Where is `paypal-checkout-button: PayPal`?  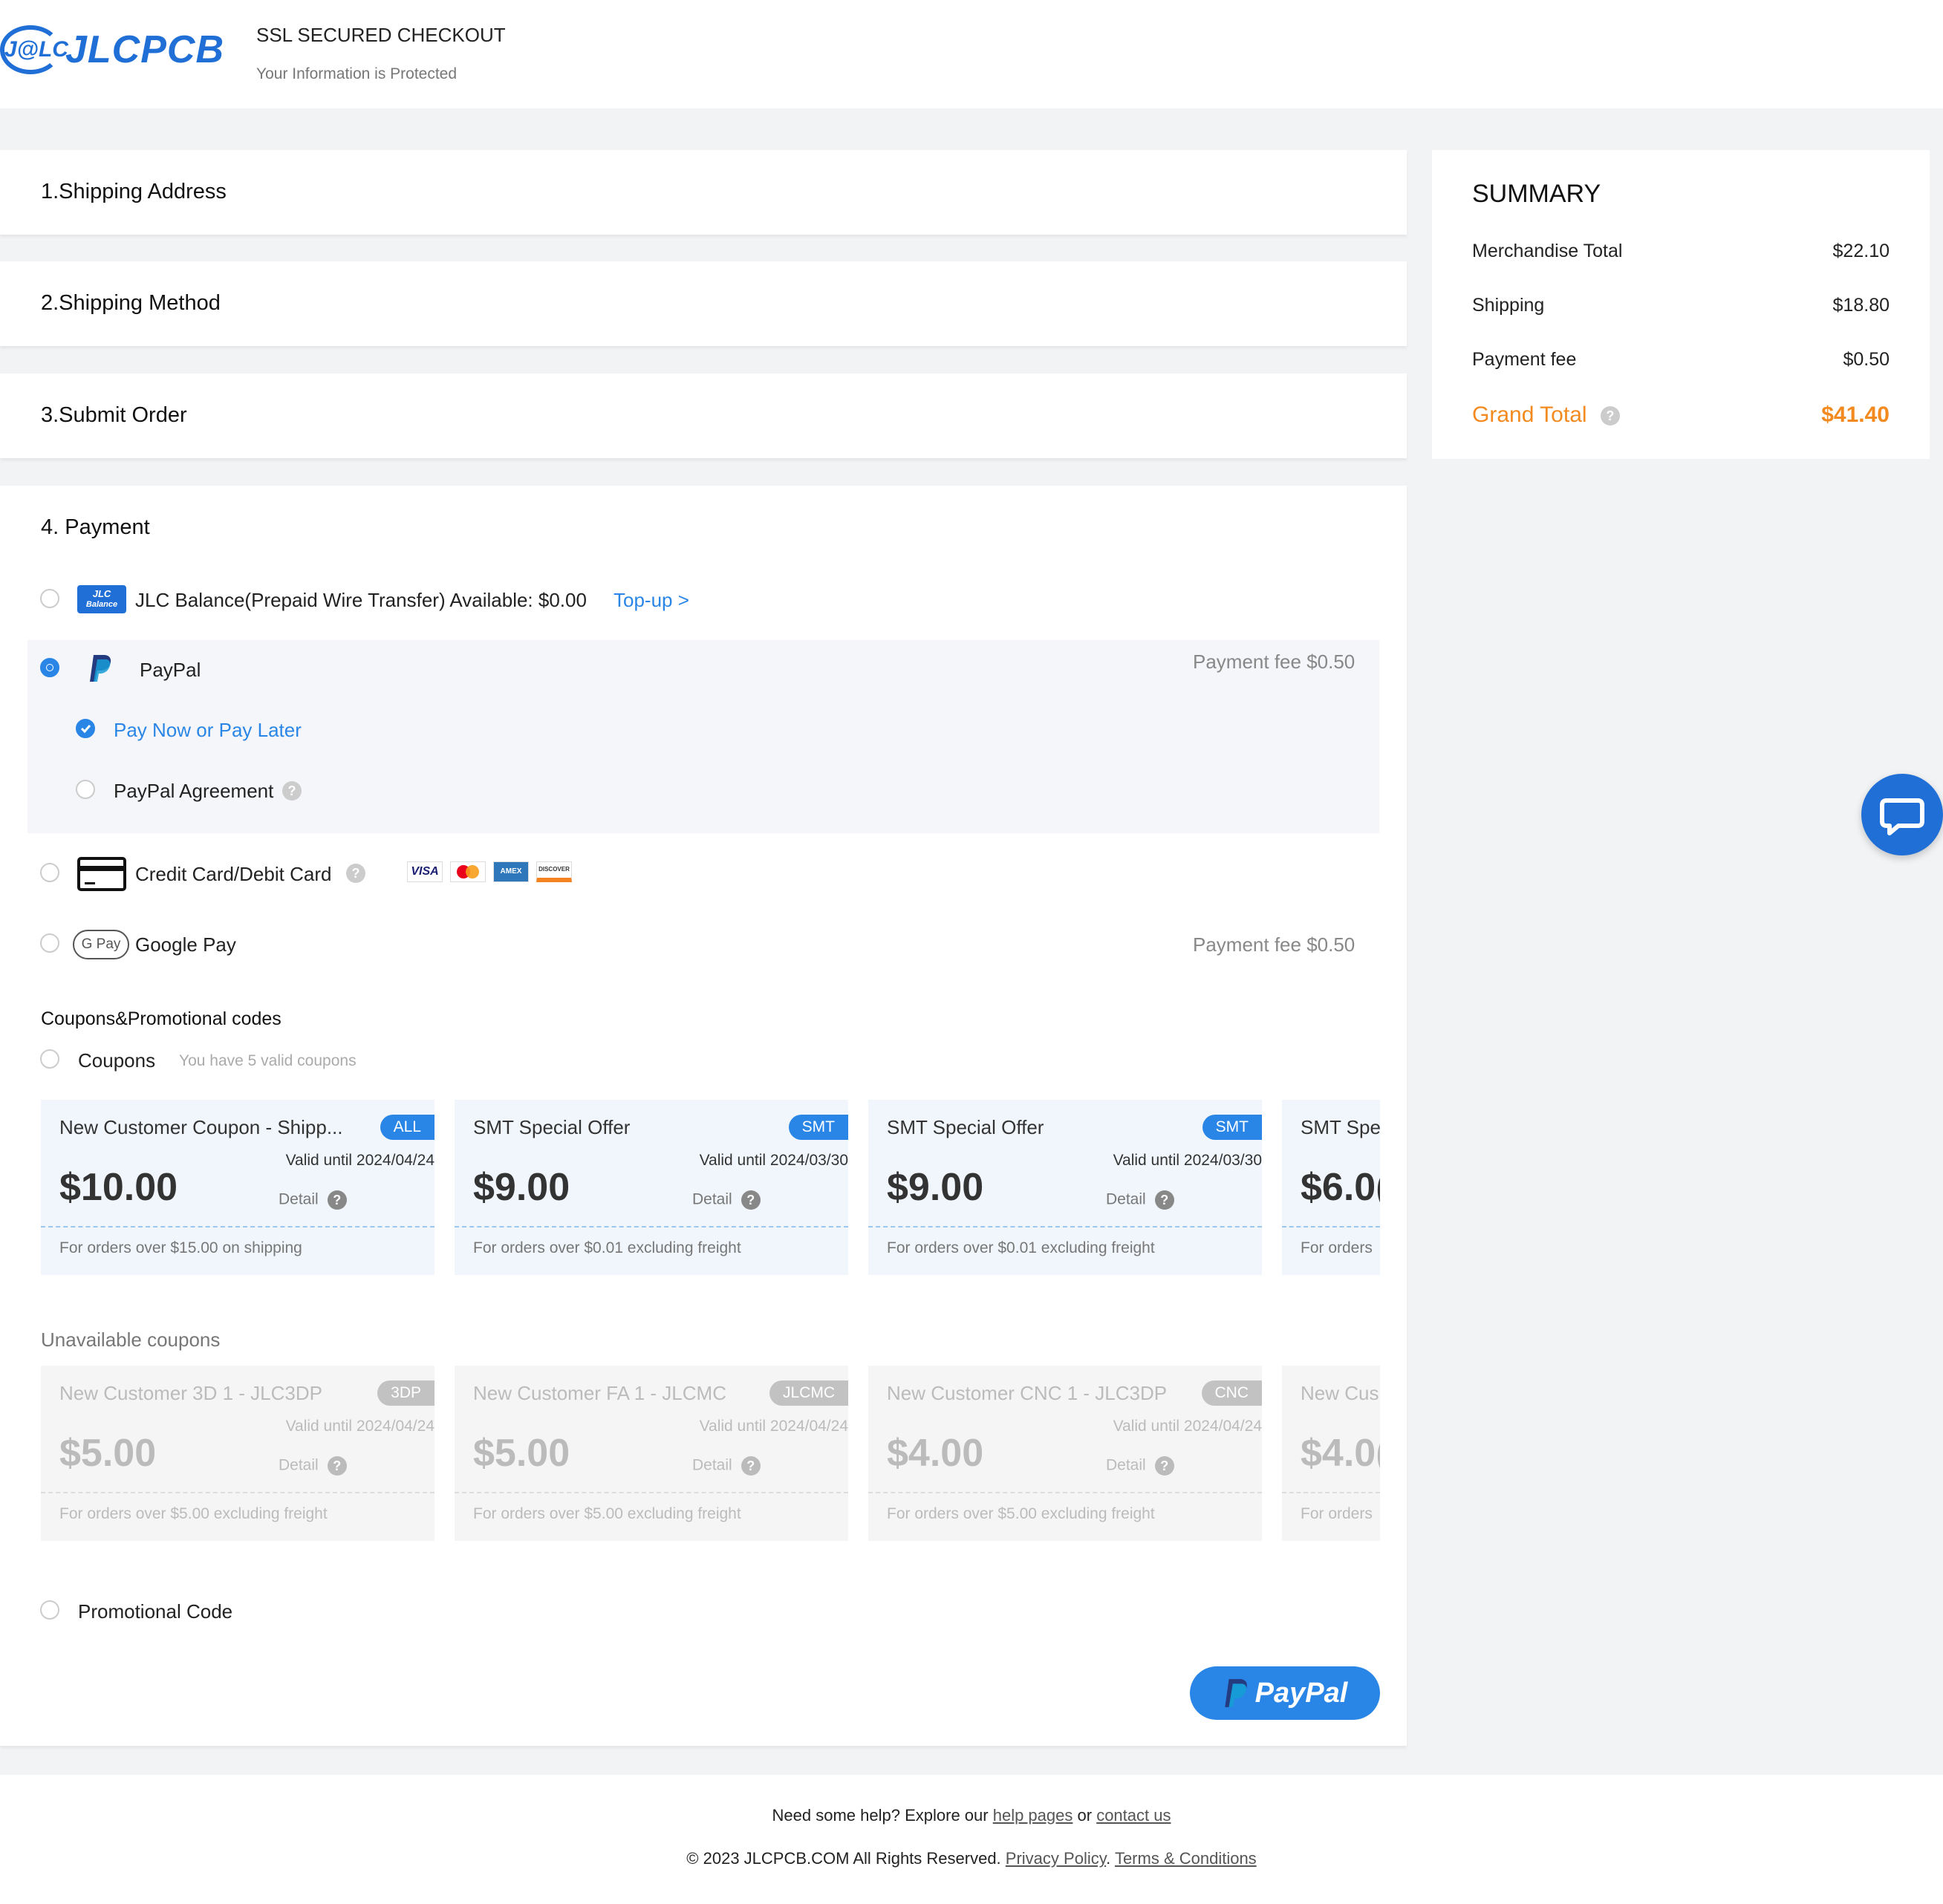 paypal-checkout-button: PayPal is located at coordinates (1285, 1693).